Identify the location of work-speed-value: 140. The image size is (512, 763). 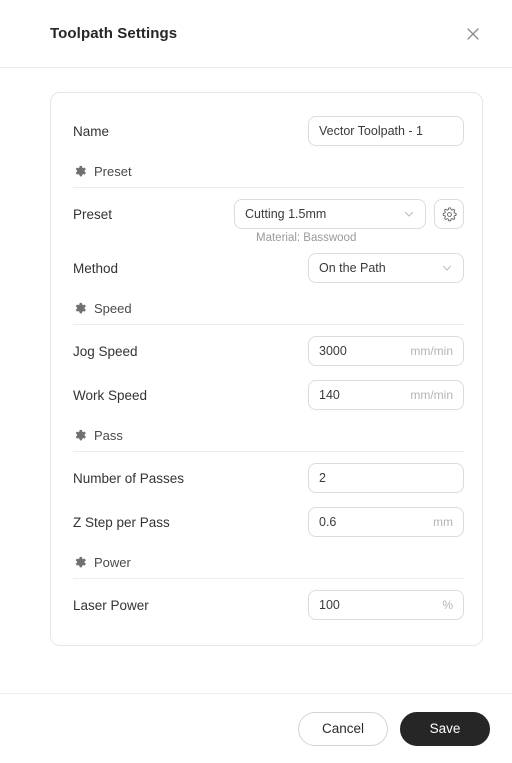
(329, 395).